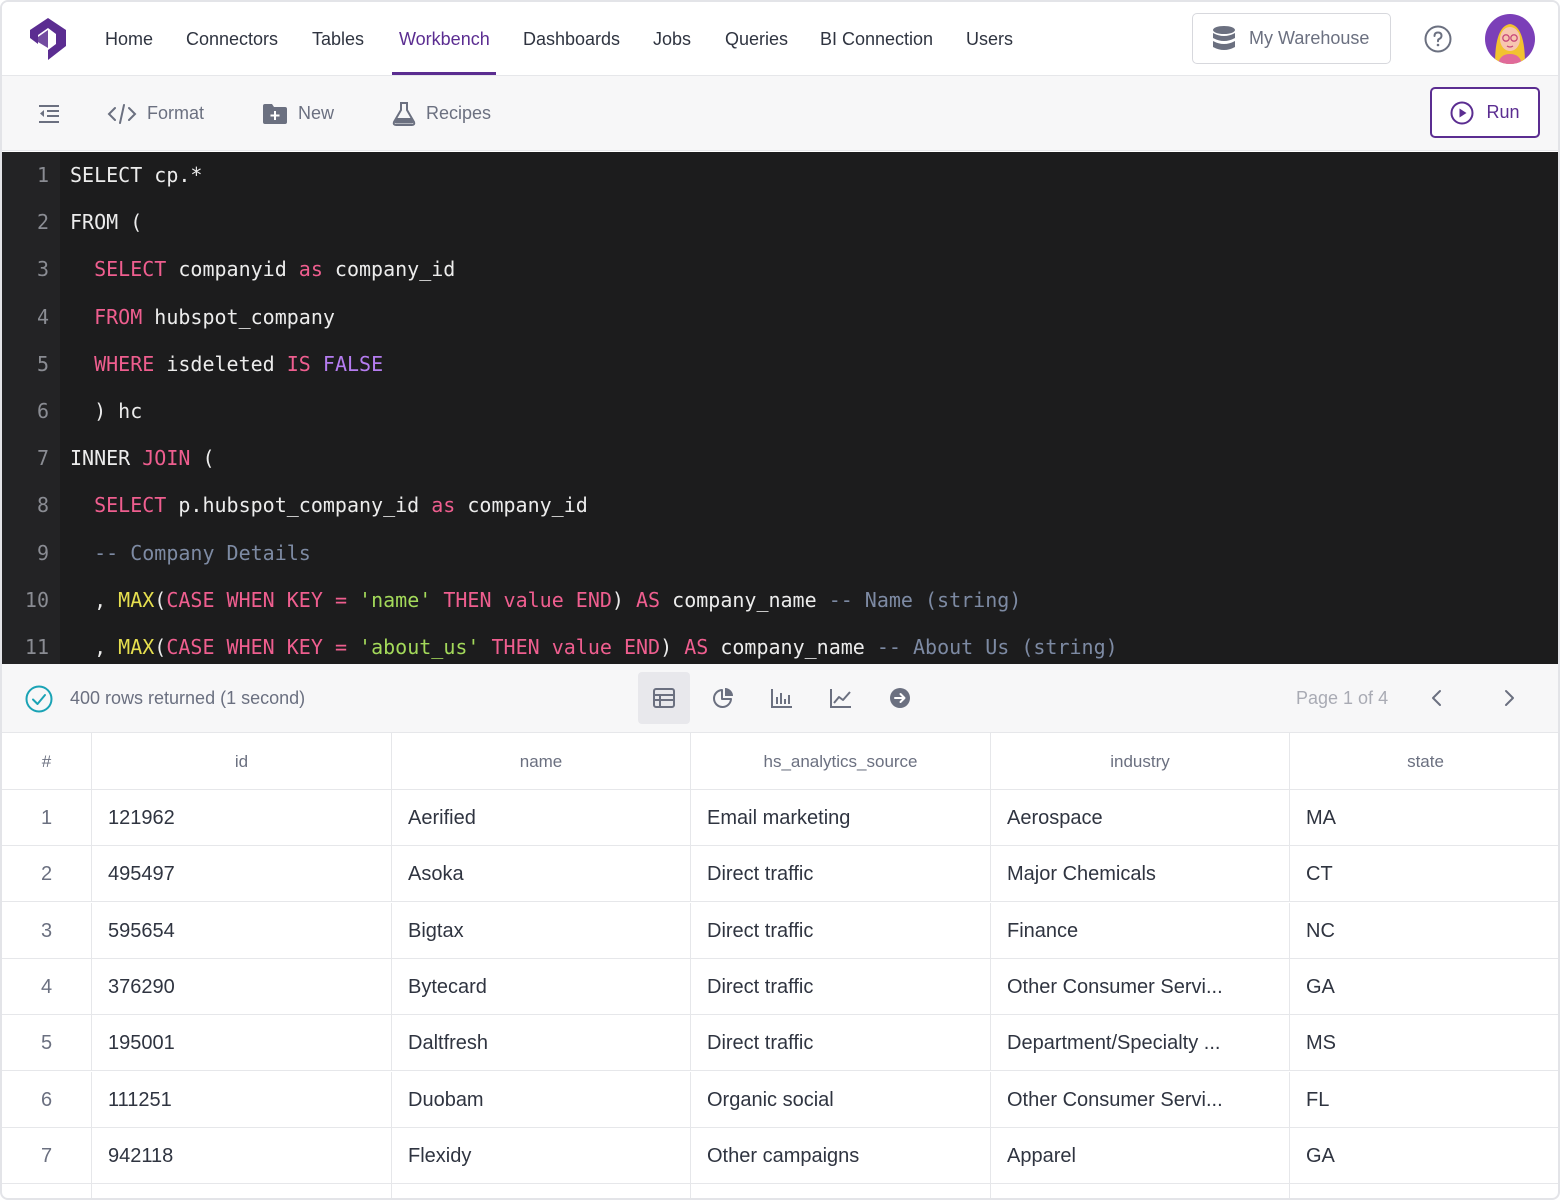 This screenshot has height=1200, width=1560. Describe the element at coordinates (242, 761) in the screenshot. I see `column-header: id` at that location.